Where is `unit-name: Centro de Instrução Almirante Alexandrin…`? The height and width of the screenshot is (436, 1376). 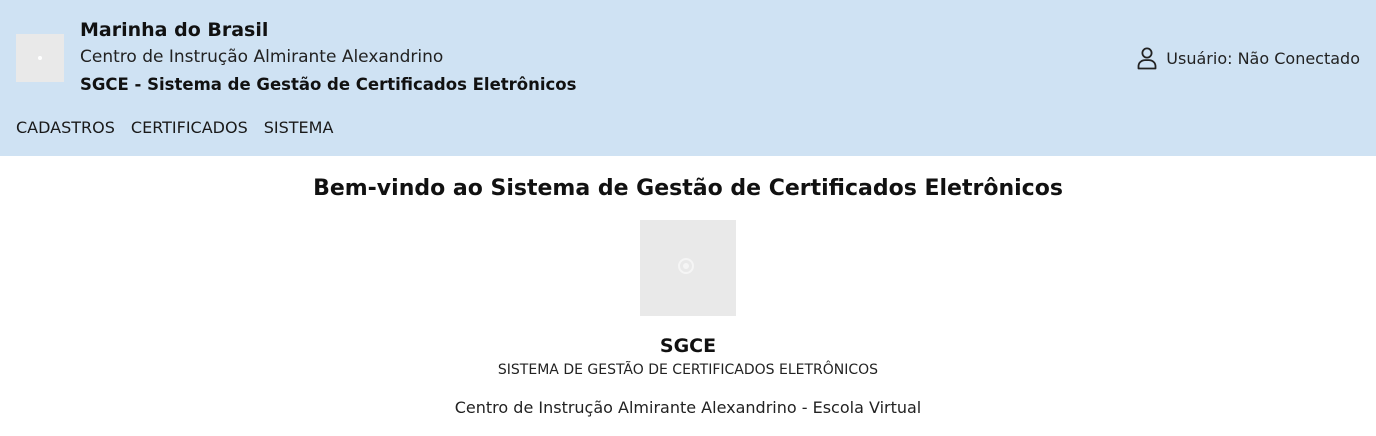
unit-name: Centro de Instrução Almirante Alexandrin… is located at coordinates (262, 57).